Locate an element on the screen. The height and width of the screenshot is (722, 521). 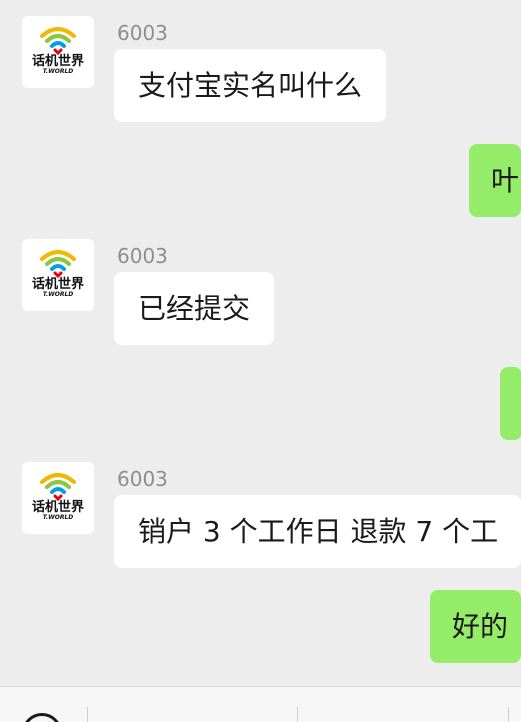
incoming-message-bubble: 已经提交 is located at coordinates (194, 308).